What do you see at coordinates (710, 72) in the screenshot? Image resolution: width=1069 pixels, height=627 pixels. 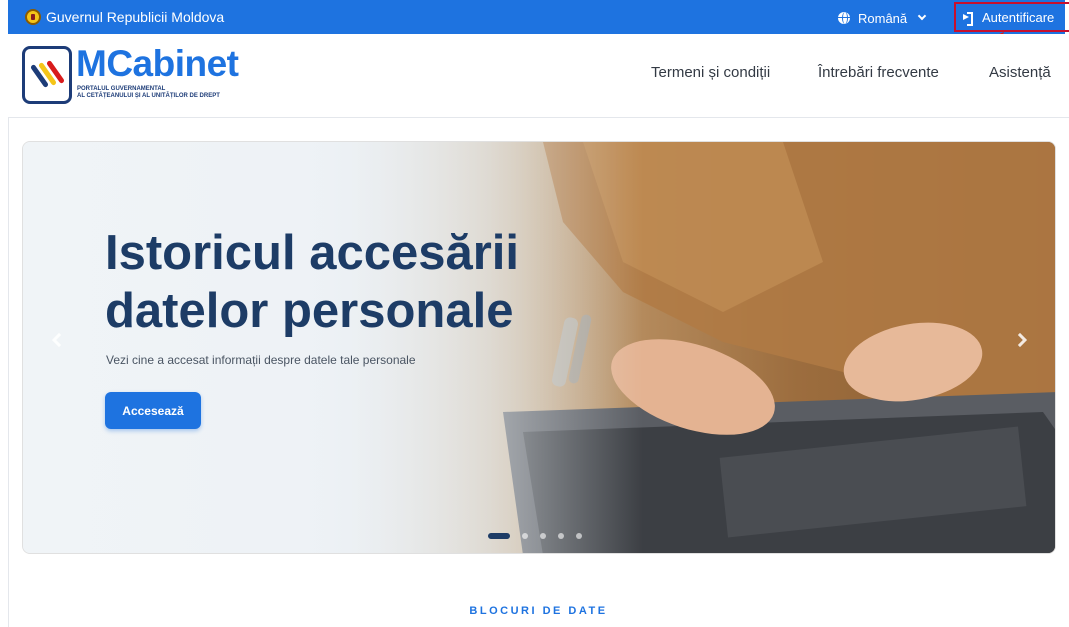 I see `nav-terms: Termeni și condiții` at bounding box center [710, 72].